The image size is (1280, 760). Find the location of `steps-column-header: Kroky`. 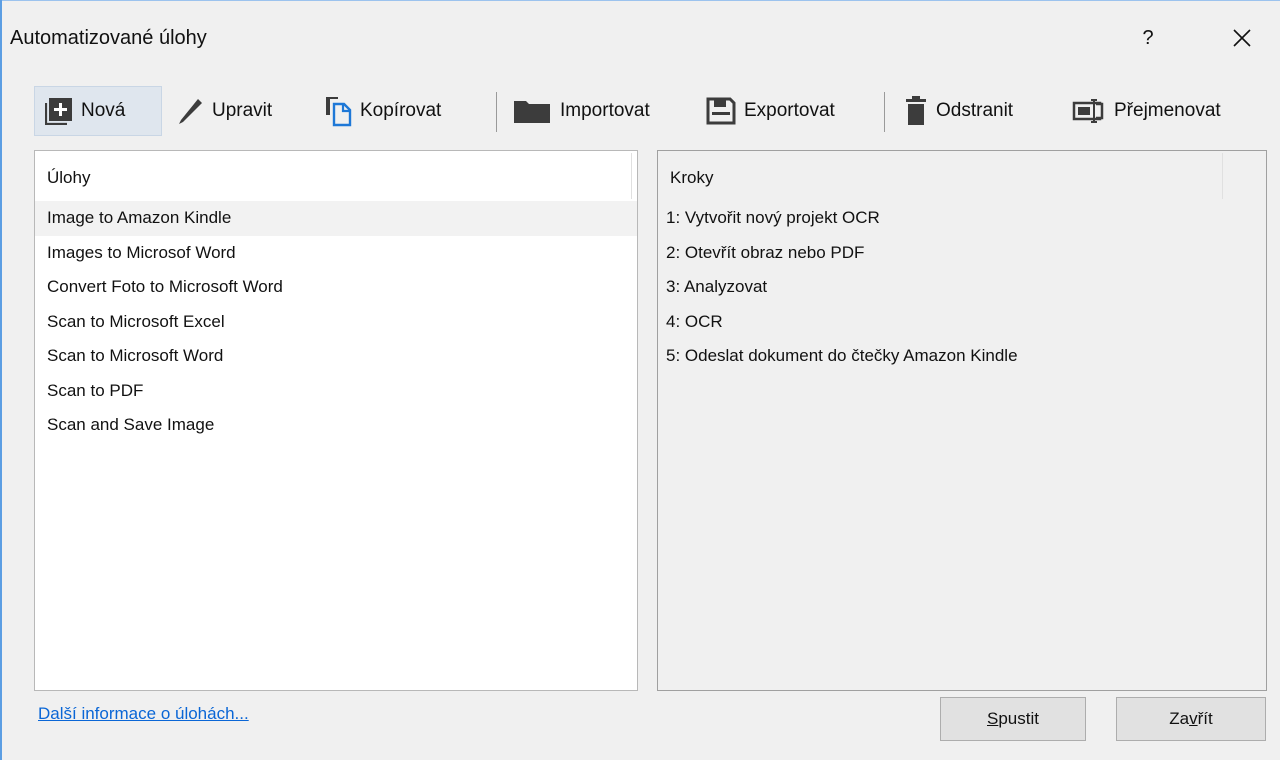

steps-column-header: Kroky is located at coordinates (941, 175).